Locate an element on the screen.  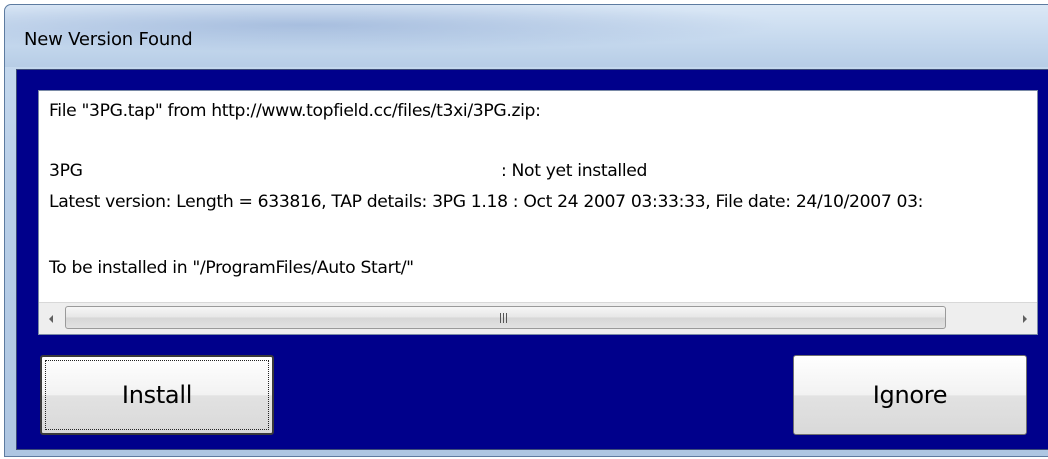
scroll-left-arrow-icon is located at coordinates (51, 318).